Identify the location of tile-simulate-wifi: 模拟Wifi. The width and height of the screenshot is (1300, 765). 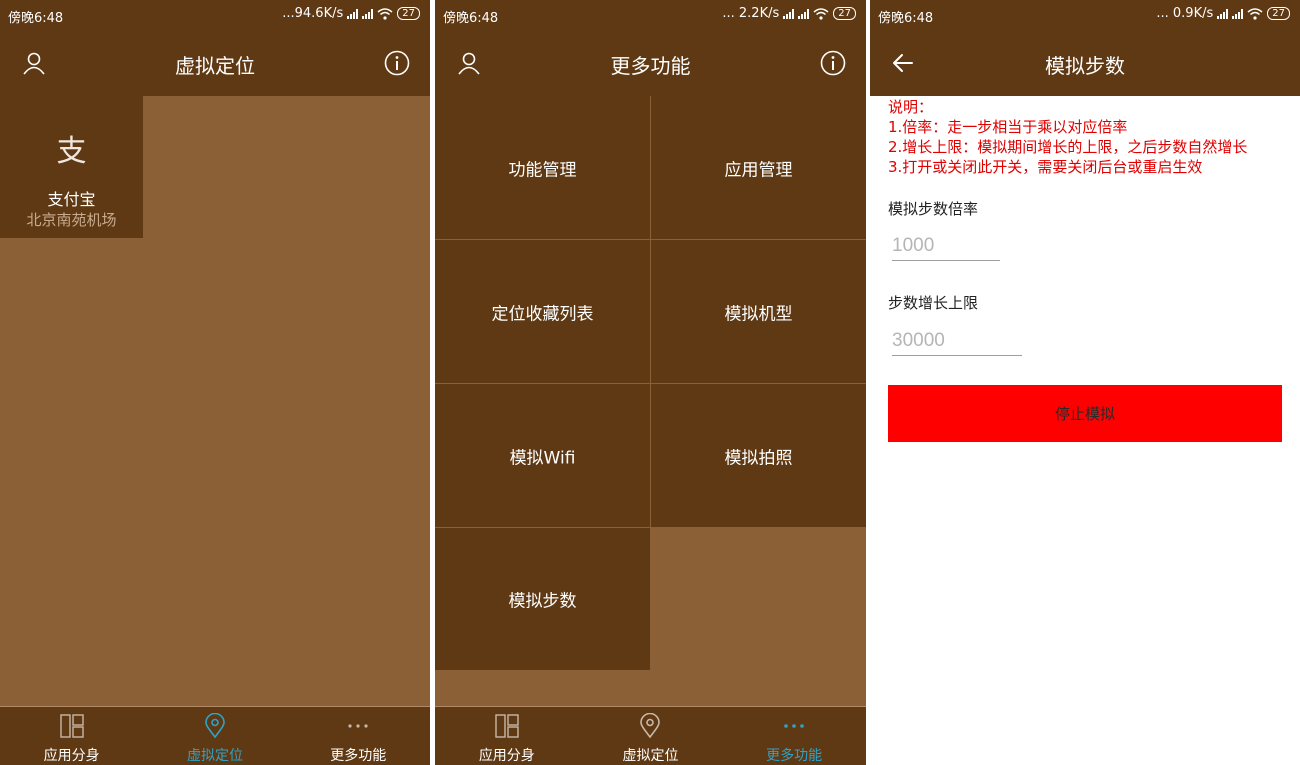
(542, 455).